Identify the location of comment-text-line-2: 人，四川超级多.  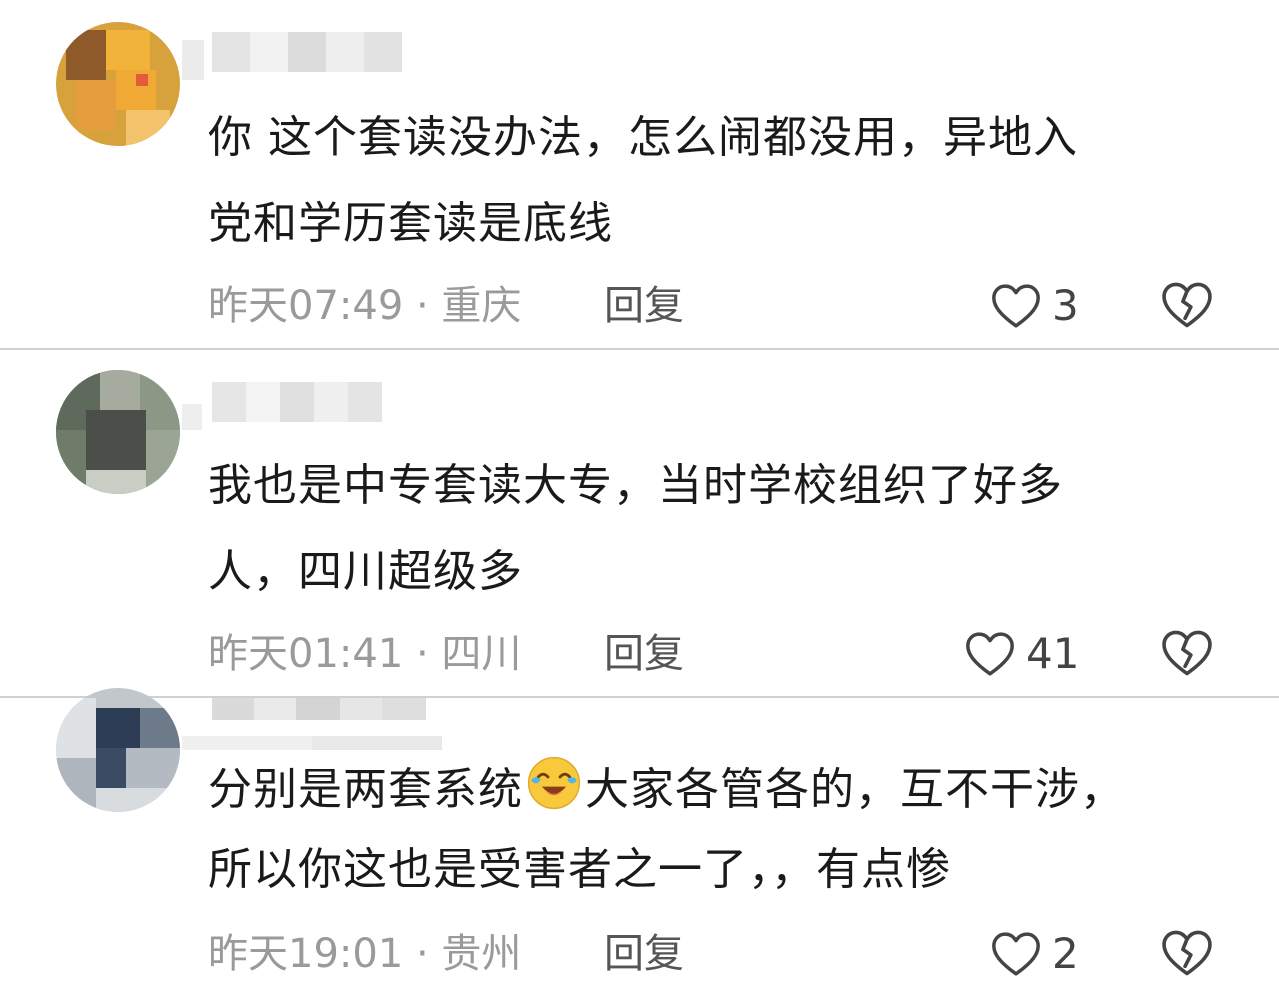
(365, 571).